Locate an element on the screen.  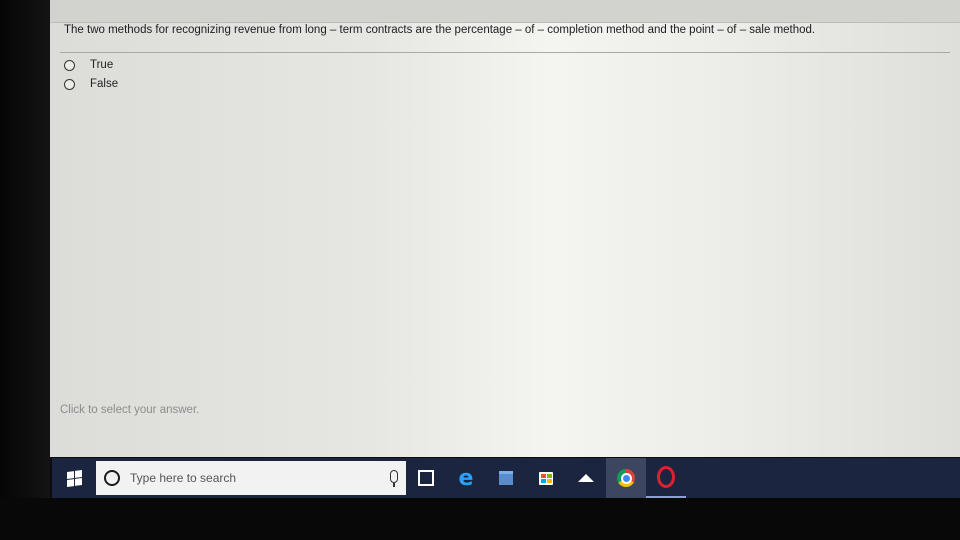
divider is located at coordinates (505, 52).